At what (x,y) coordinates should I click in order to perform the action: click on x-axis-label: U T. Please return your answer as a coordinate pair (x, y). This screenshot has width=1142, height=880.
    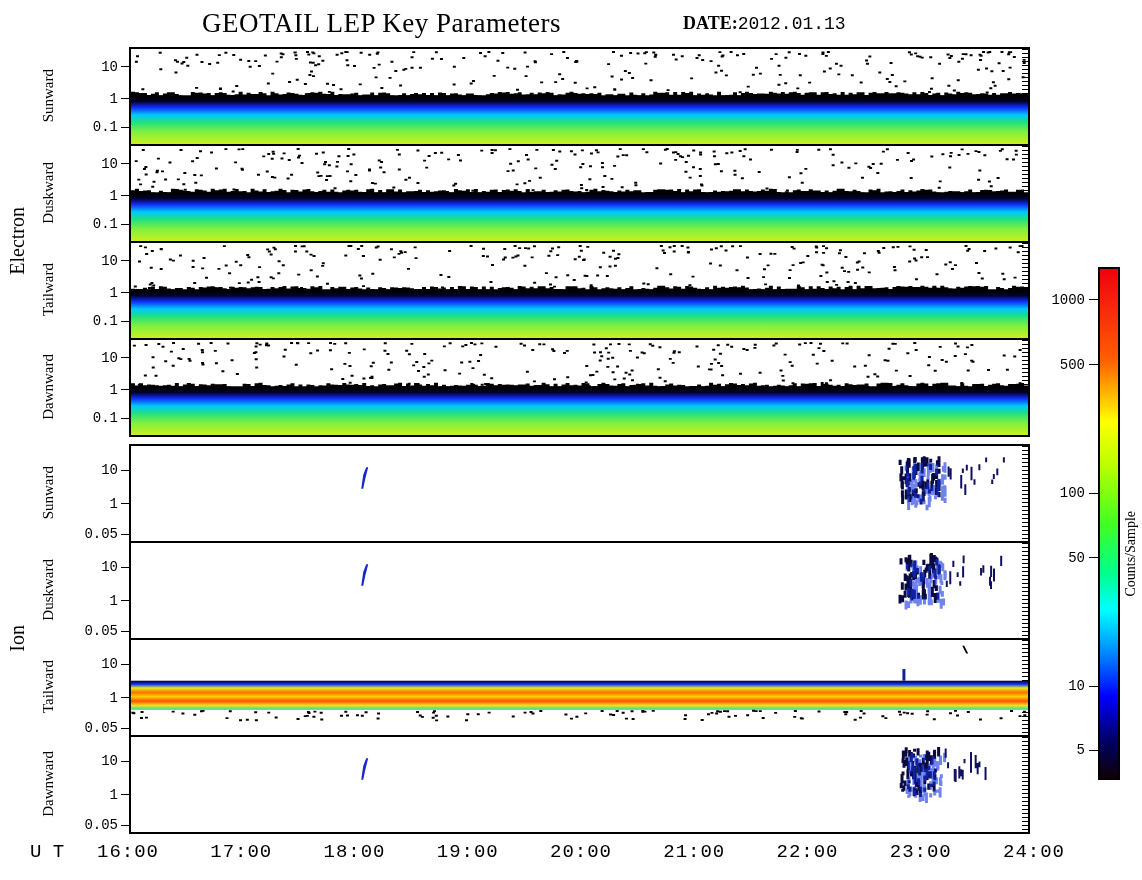
    Looking at the image, I should click on (47, 852).